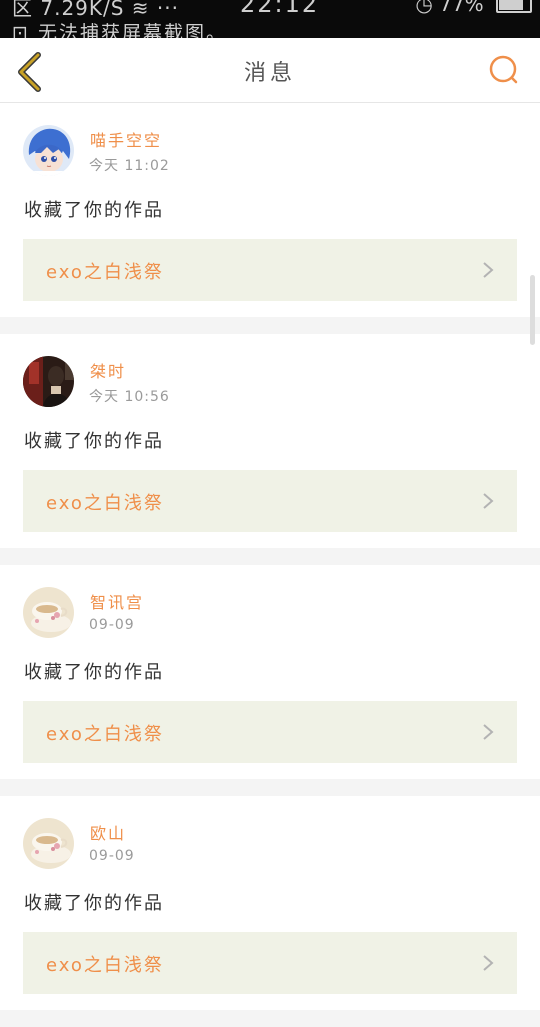 Image resolution: width=540 pixels, height=1027 pixels. I want to click on status-battery-group: ◷ 77%, so click(473, 8).